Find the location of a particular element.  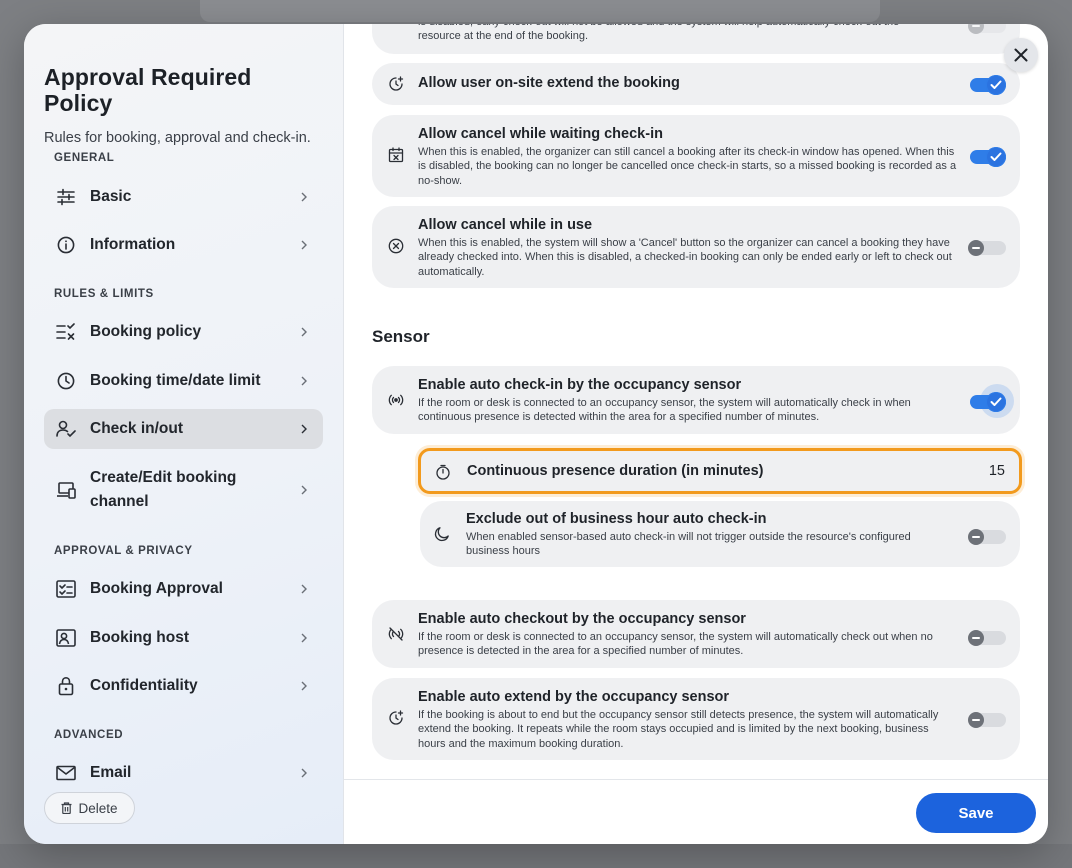

backdrop-footer is located at coordinates (536, 856).